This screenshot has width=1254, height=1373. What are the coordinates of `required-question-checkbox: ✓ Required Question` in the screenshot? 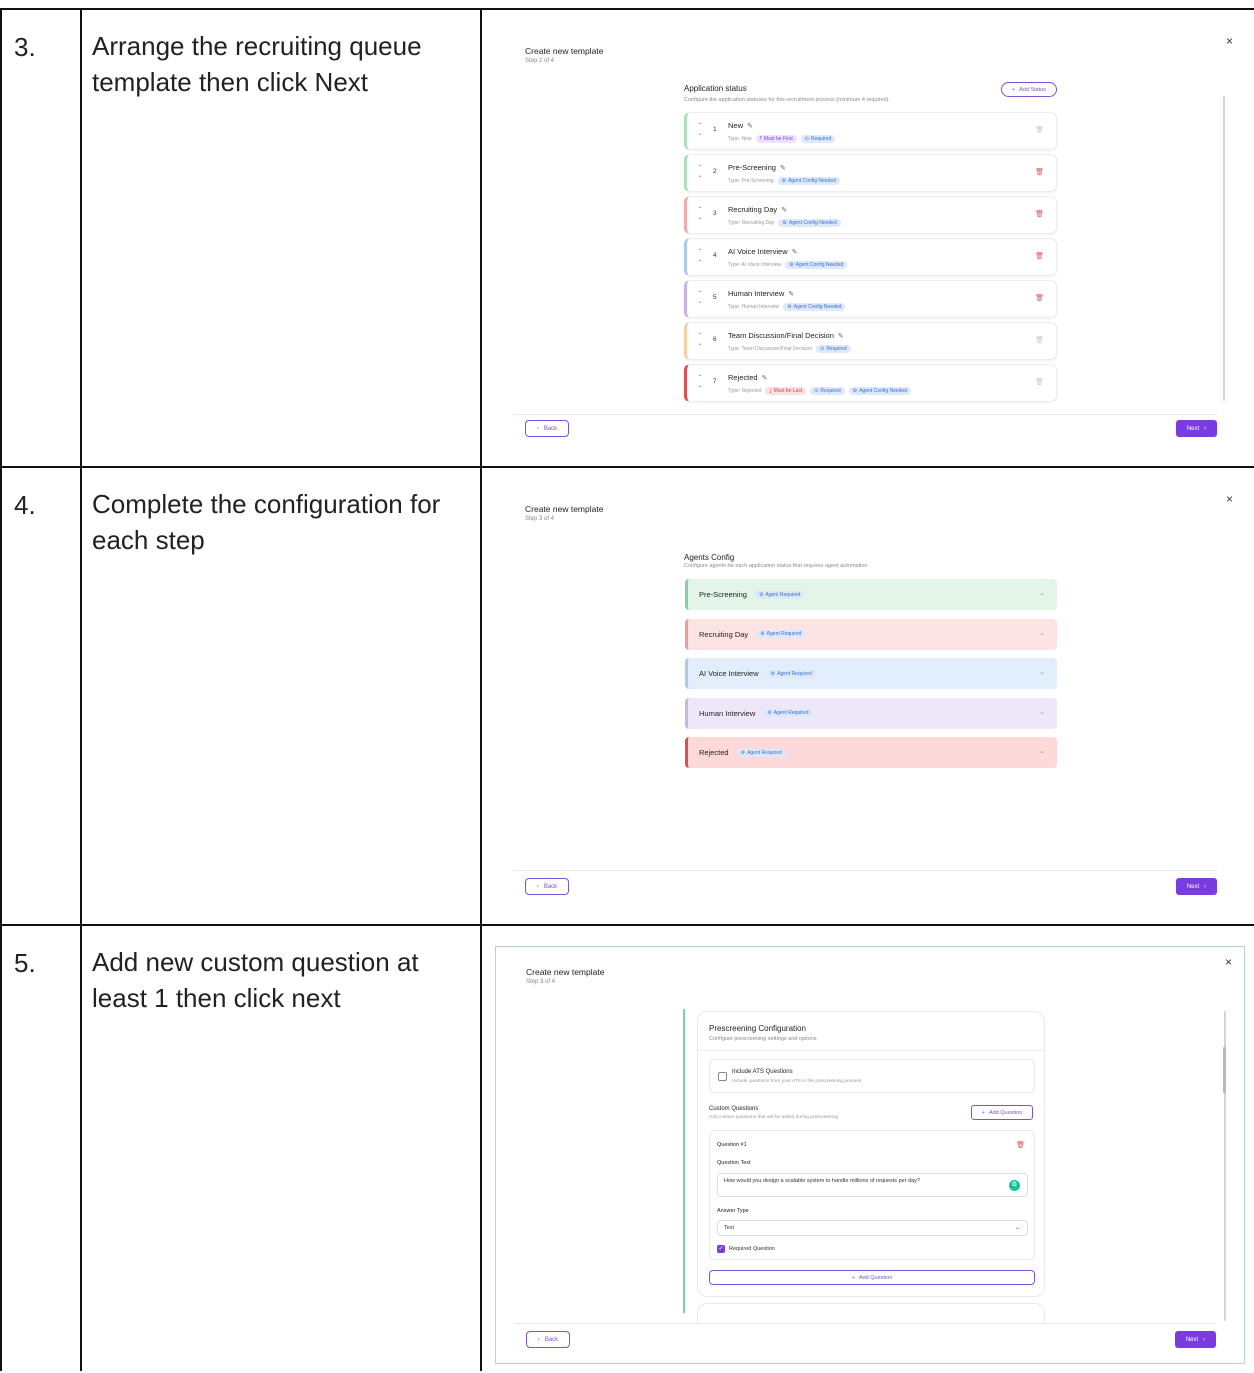 It's located at (746, 1249).